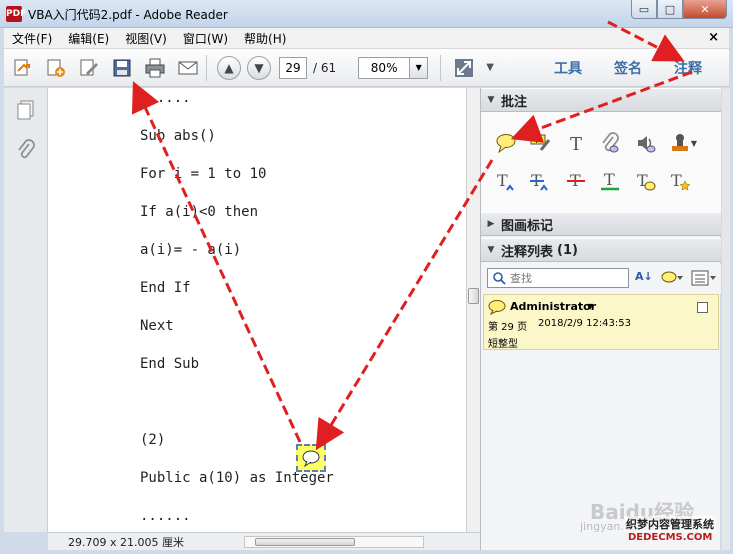 The image size is (733, 554). I want to click on strikethrough-tool: T, so click(576, 181).